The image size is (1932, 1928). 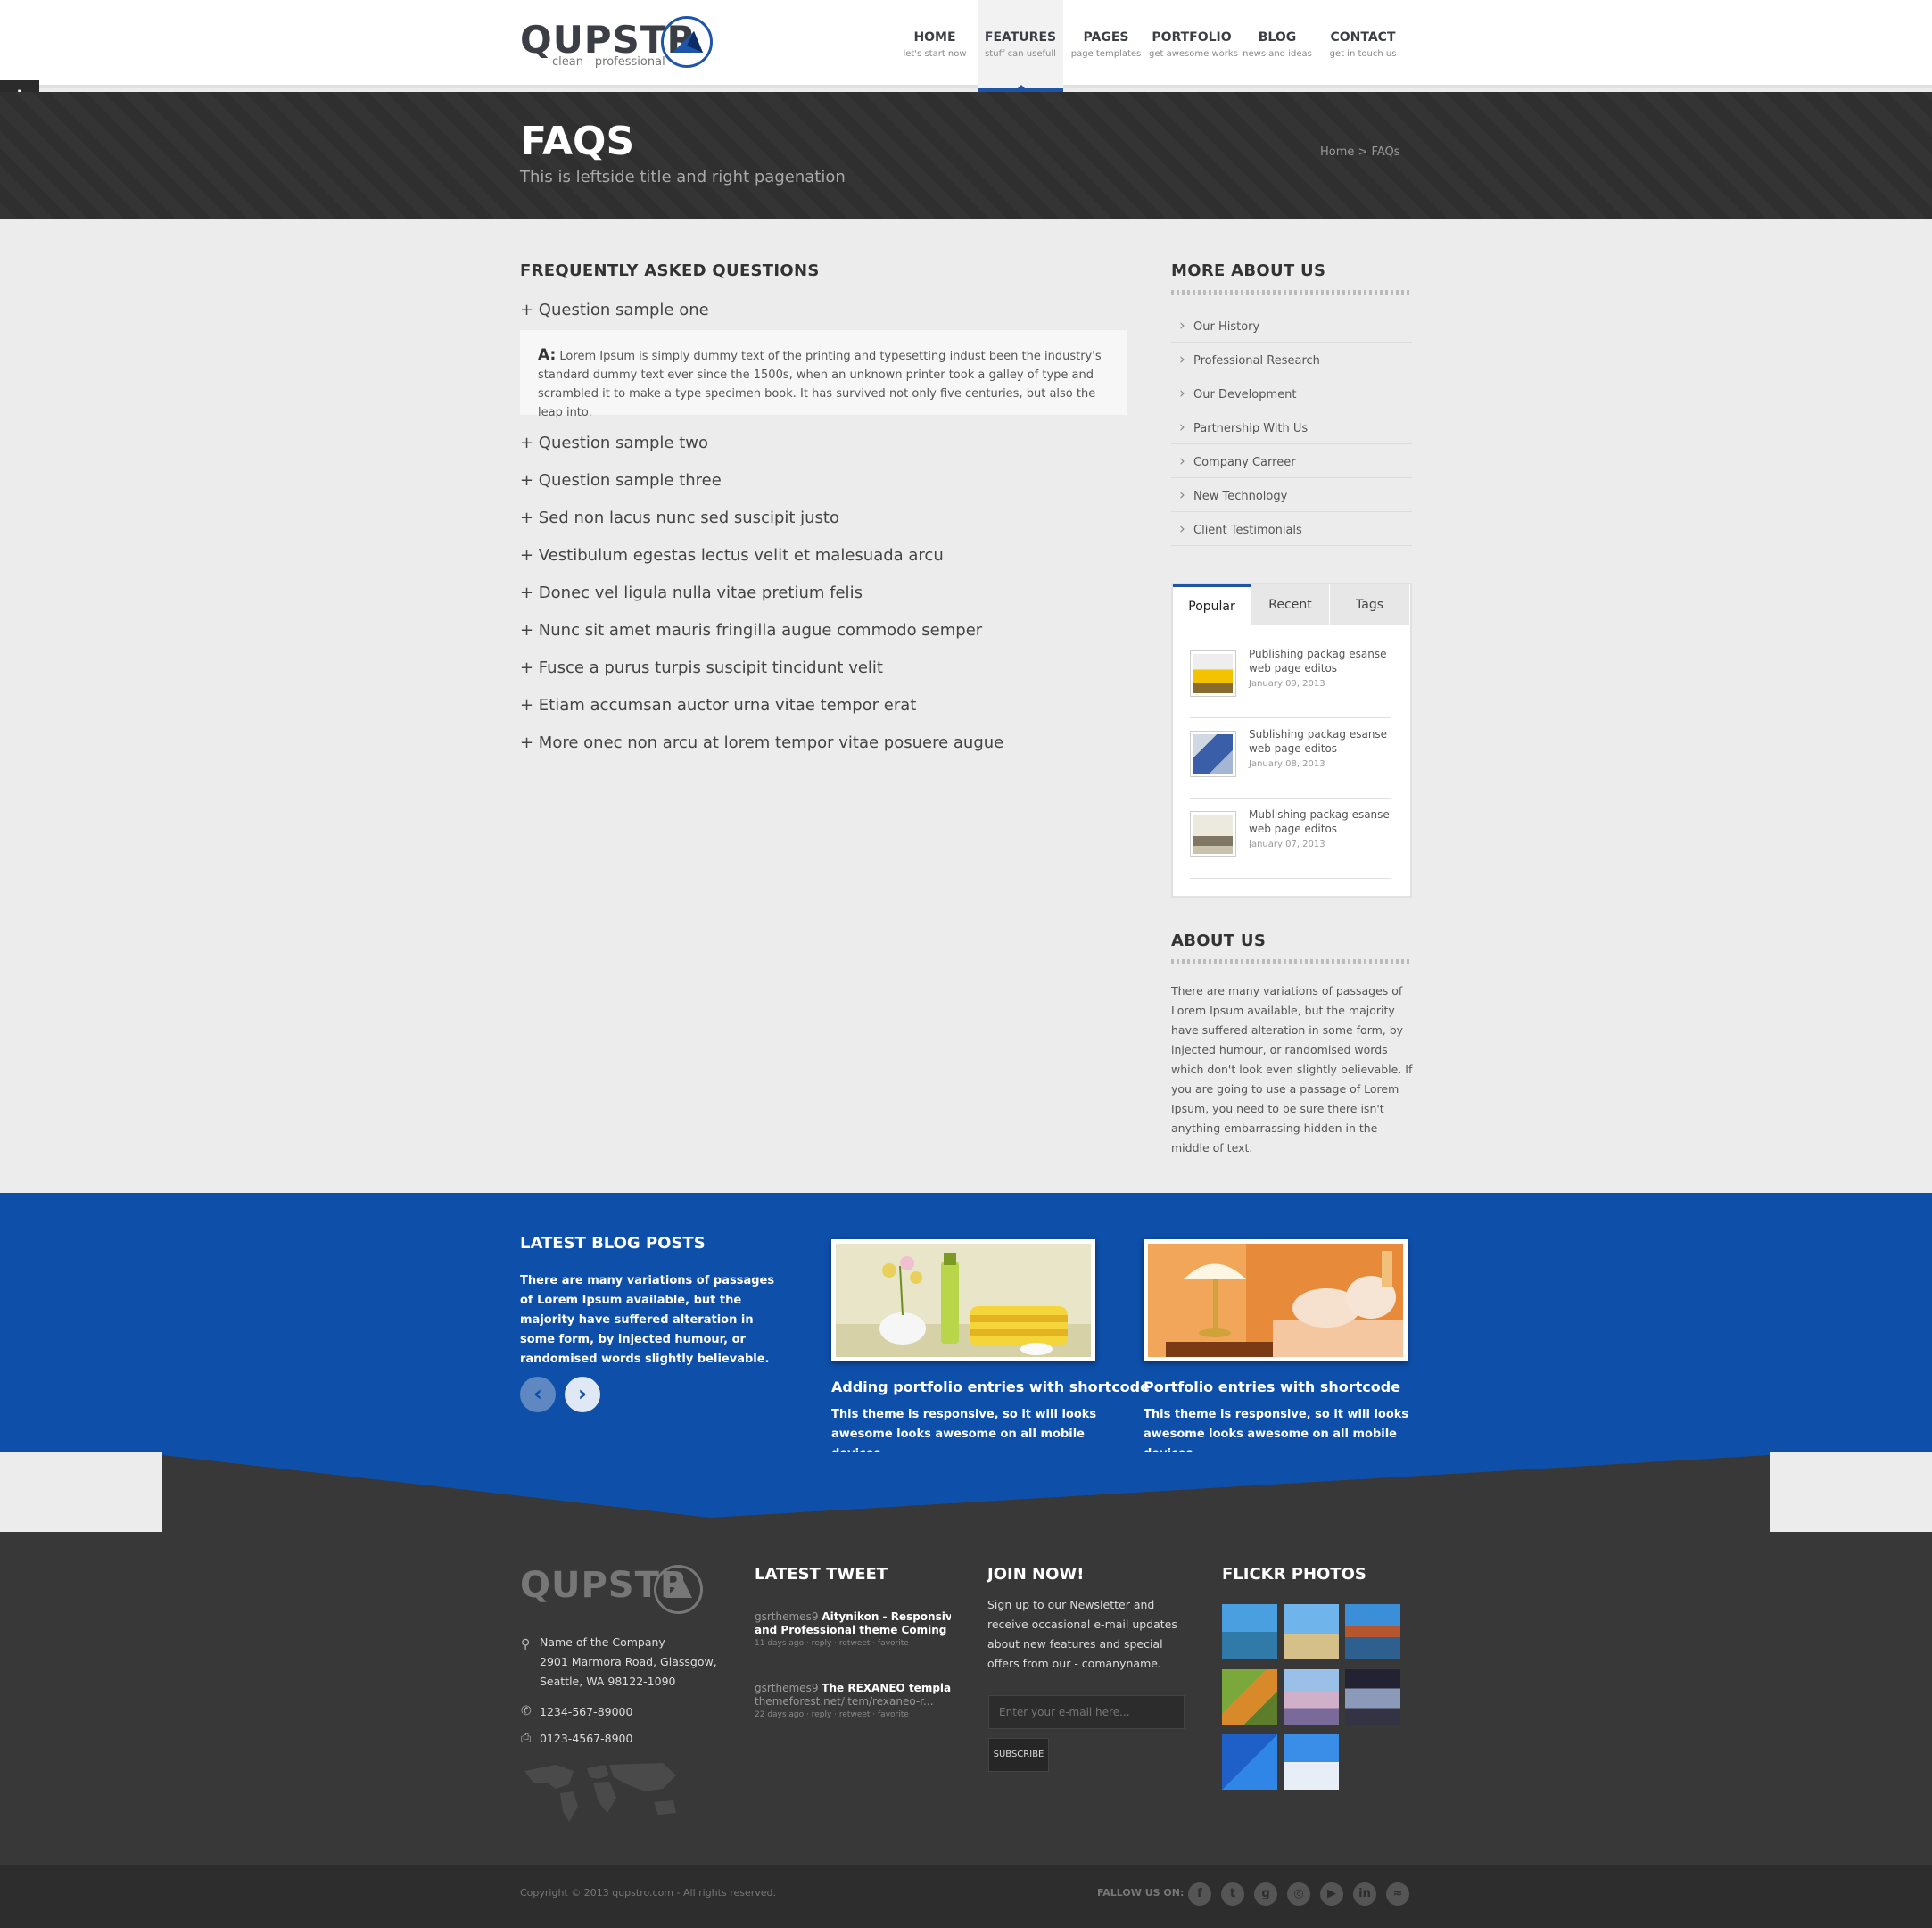 I want to click on post-title: Publishing packag esanse web page editos, so click(x=1318, y=661).